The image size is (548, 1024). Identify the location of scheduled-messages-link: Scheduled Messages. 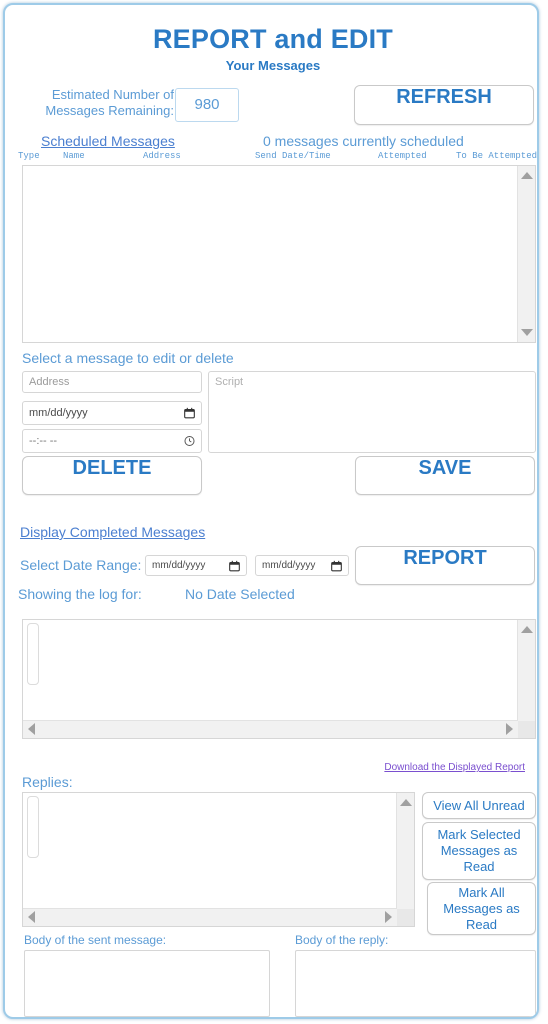
(108, 141).